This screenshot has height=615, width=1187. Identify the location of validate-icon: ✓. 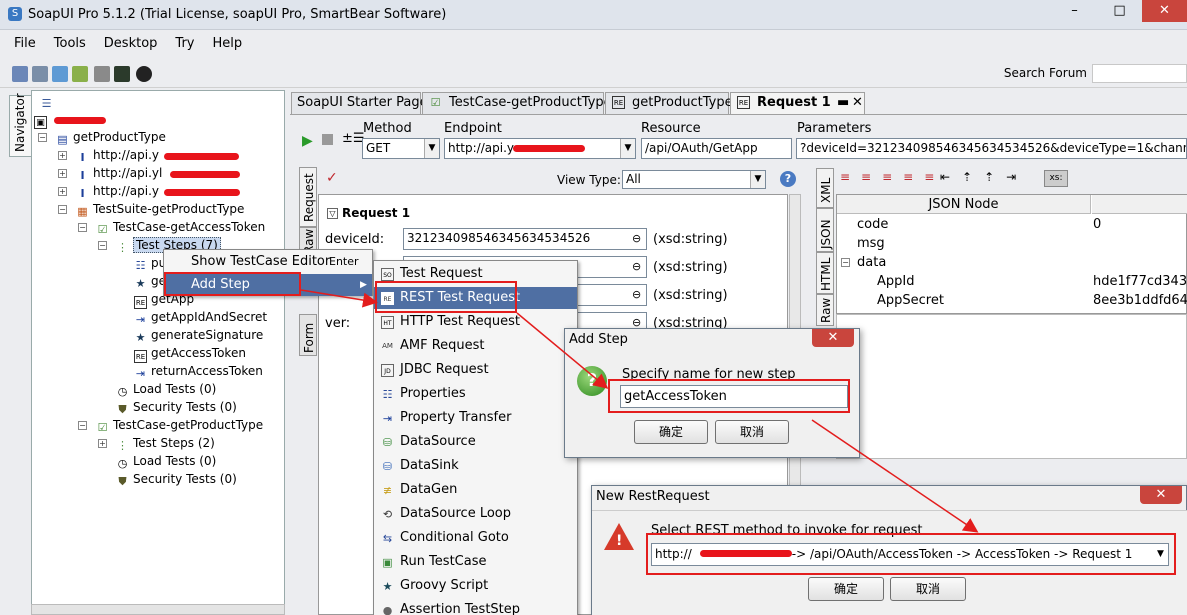
(332, 178).